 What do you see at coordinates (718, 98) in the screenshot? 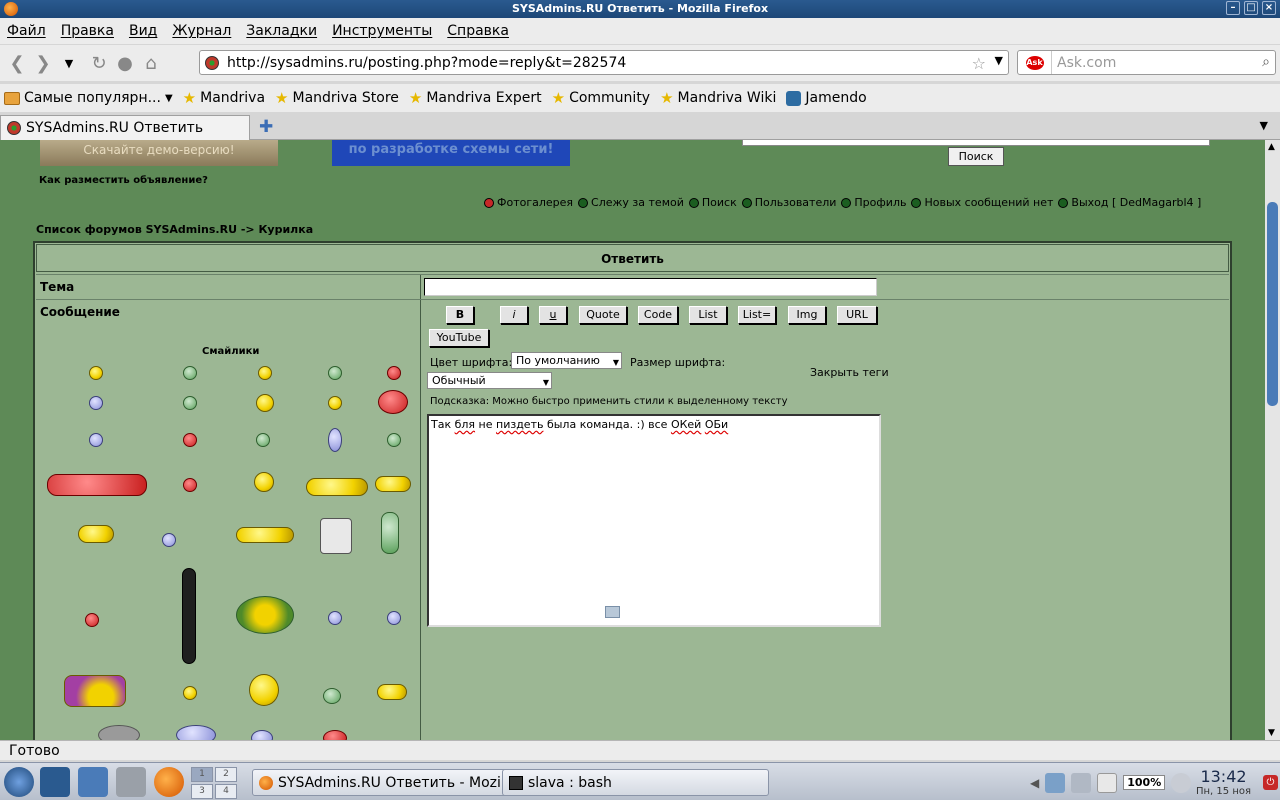
I see `bookmark-mandriva-wiki: ★ Mandriva Wiki` at bounding box center [718, 98].